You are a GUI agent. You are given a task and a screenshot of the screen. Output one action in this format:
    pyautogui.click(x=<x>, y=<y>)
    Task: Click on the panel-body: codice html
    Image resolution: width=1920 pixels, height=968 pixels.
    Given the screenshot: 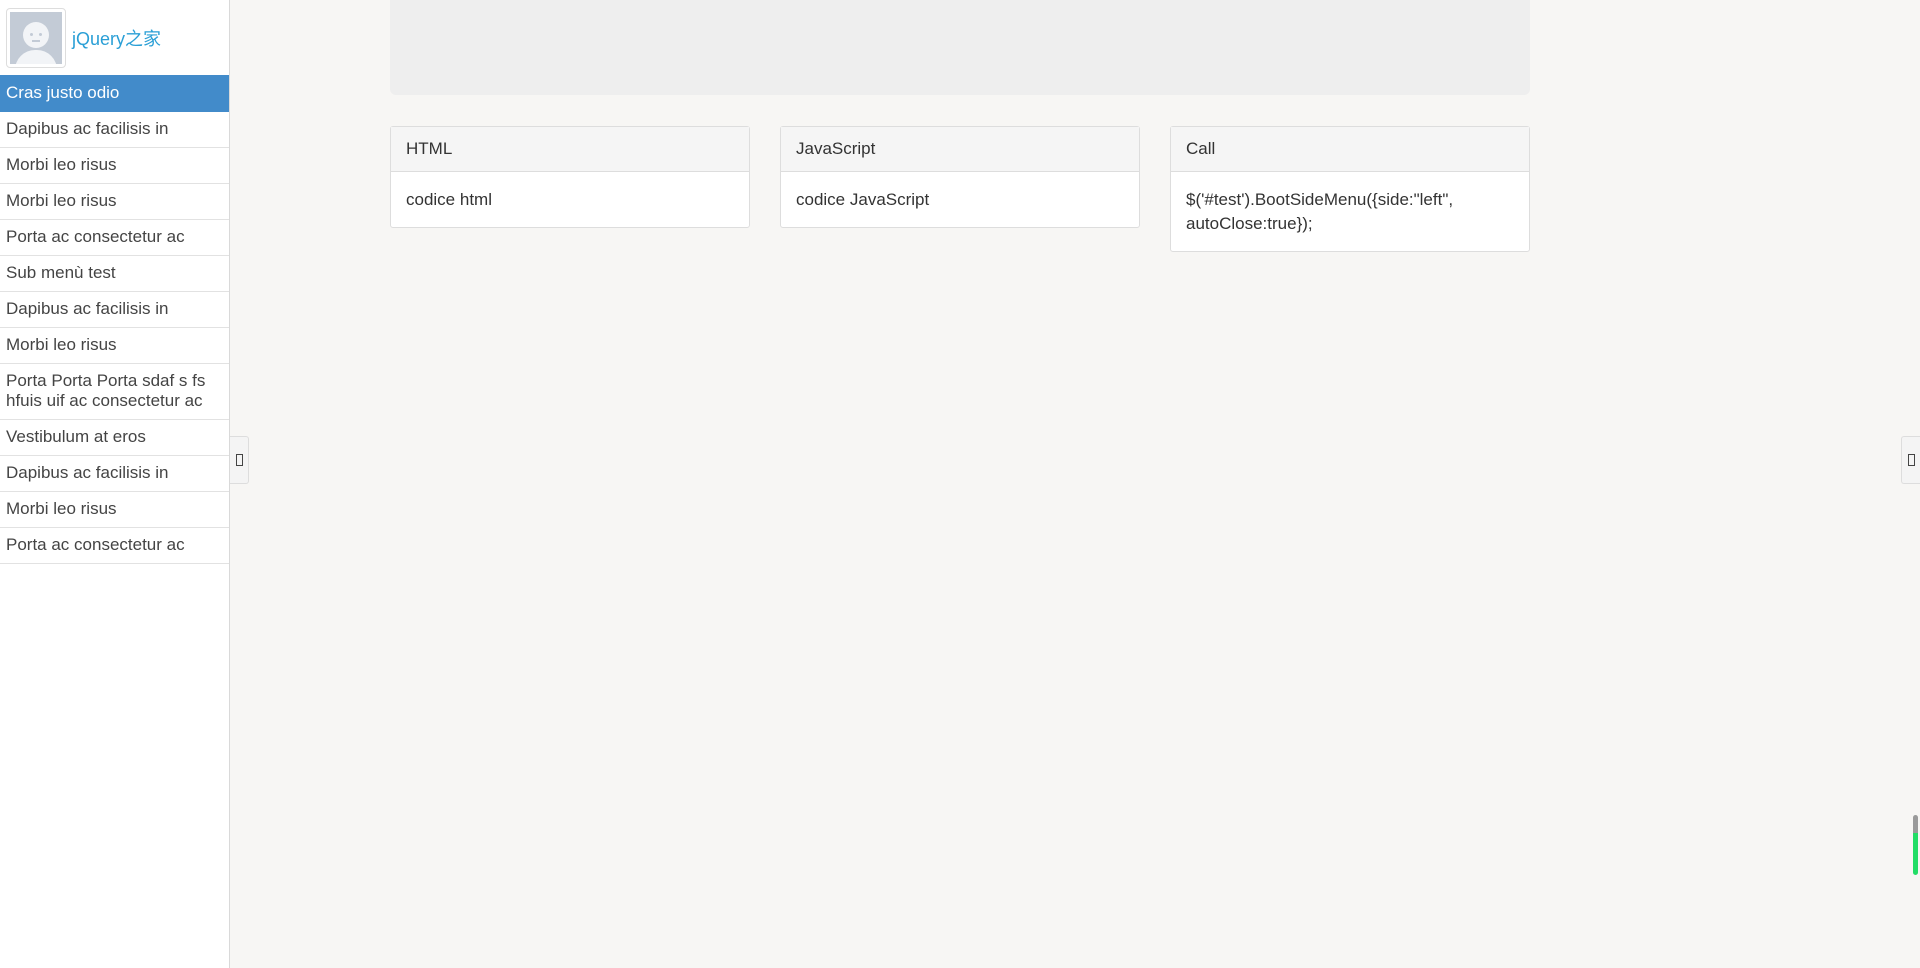 What is the action you would take?
    pyautogui.click(x=449, y=199)
    